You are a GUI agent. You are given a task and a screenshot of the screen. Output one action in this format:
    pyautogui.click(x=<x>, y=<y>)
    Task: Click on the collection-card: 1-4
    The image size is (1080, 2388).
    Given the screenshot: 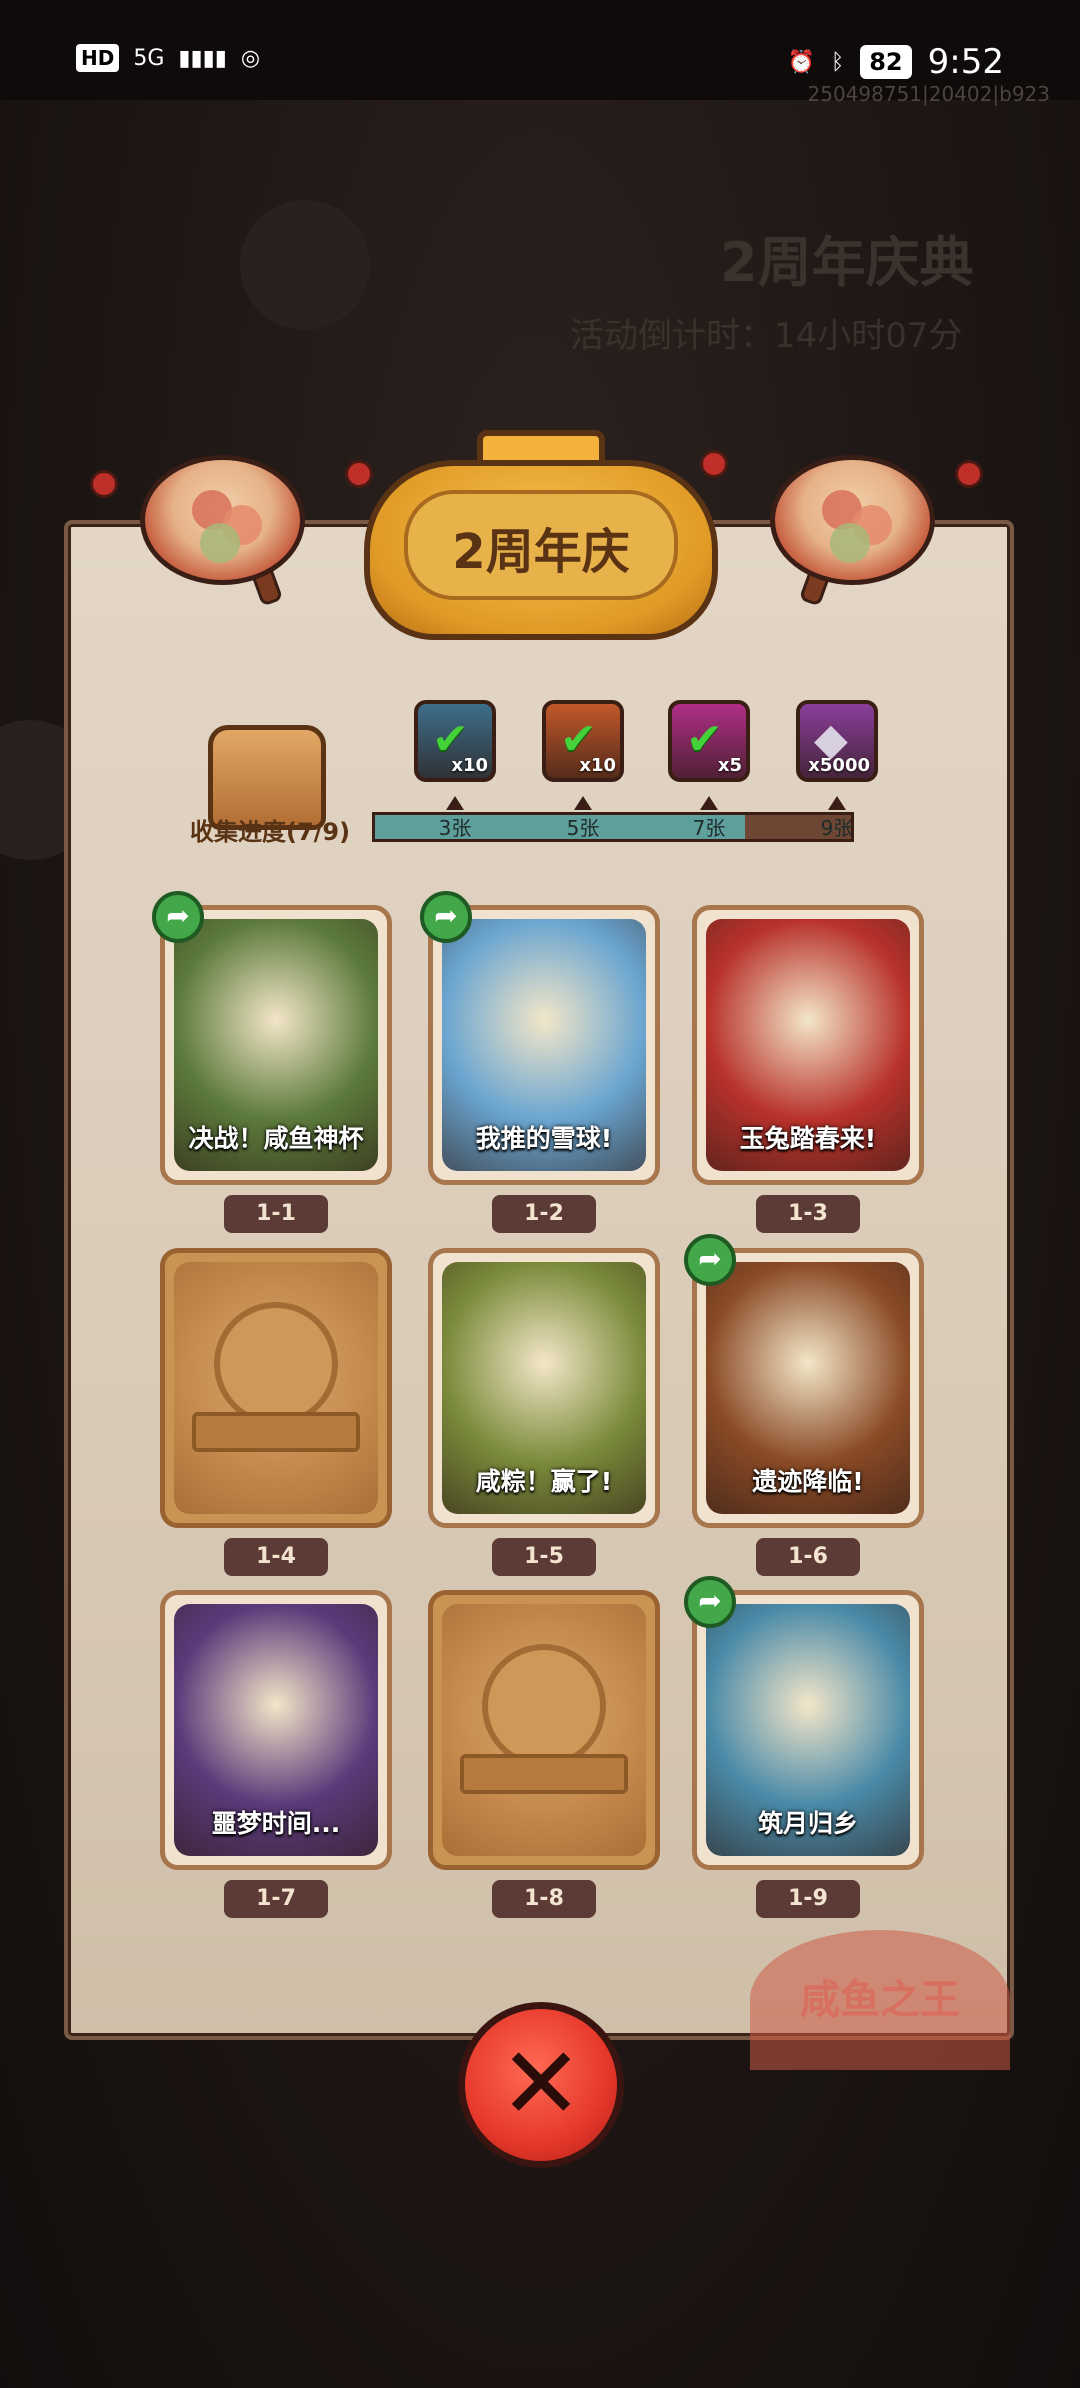 What is the action you would take?
    pyautogui.click(x=276, y=1412)
    